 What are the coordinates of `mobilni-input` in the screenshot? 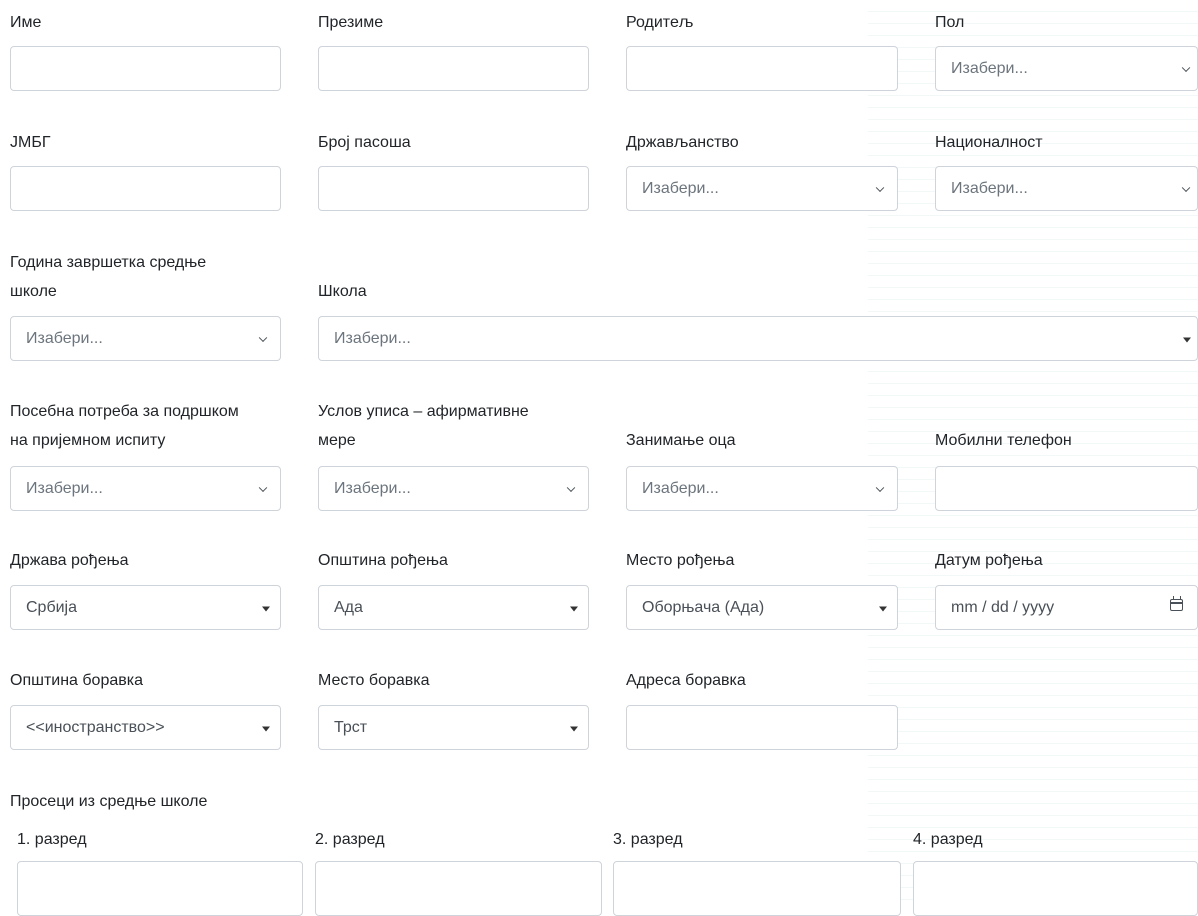 It's located at (1066, 488).